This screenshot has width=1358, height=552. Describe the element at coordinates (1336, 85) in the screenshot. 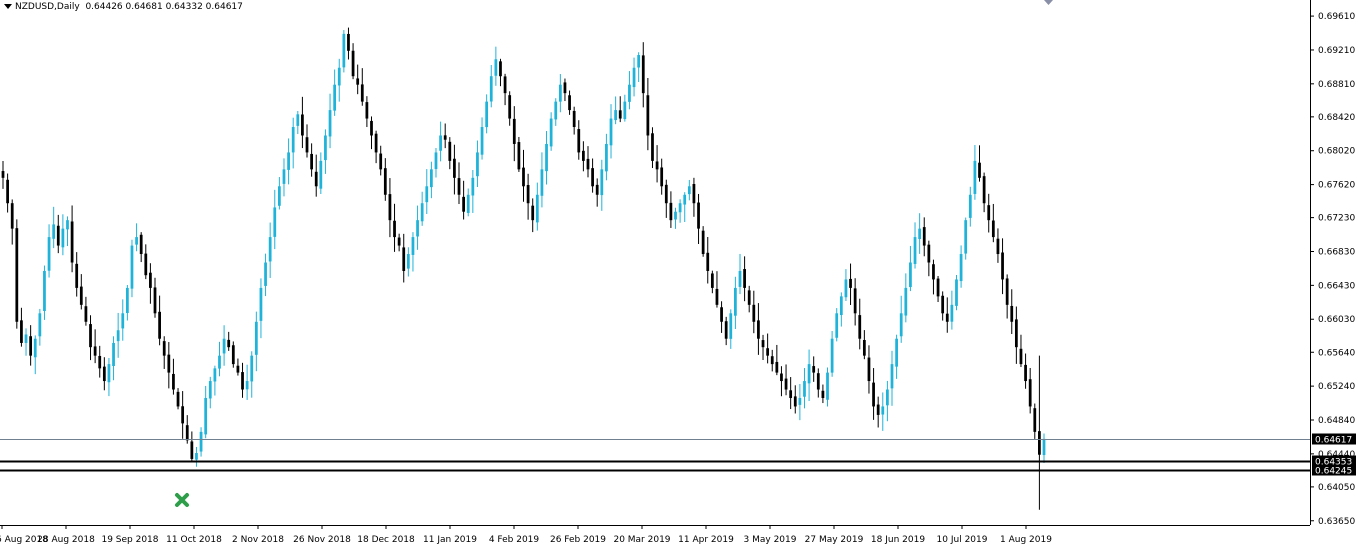

I see `y-tick-label: 0.68810` at that location.